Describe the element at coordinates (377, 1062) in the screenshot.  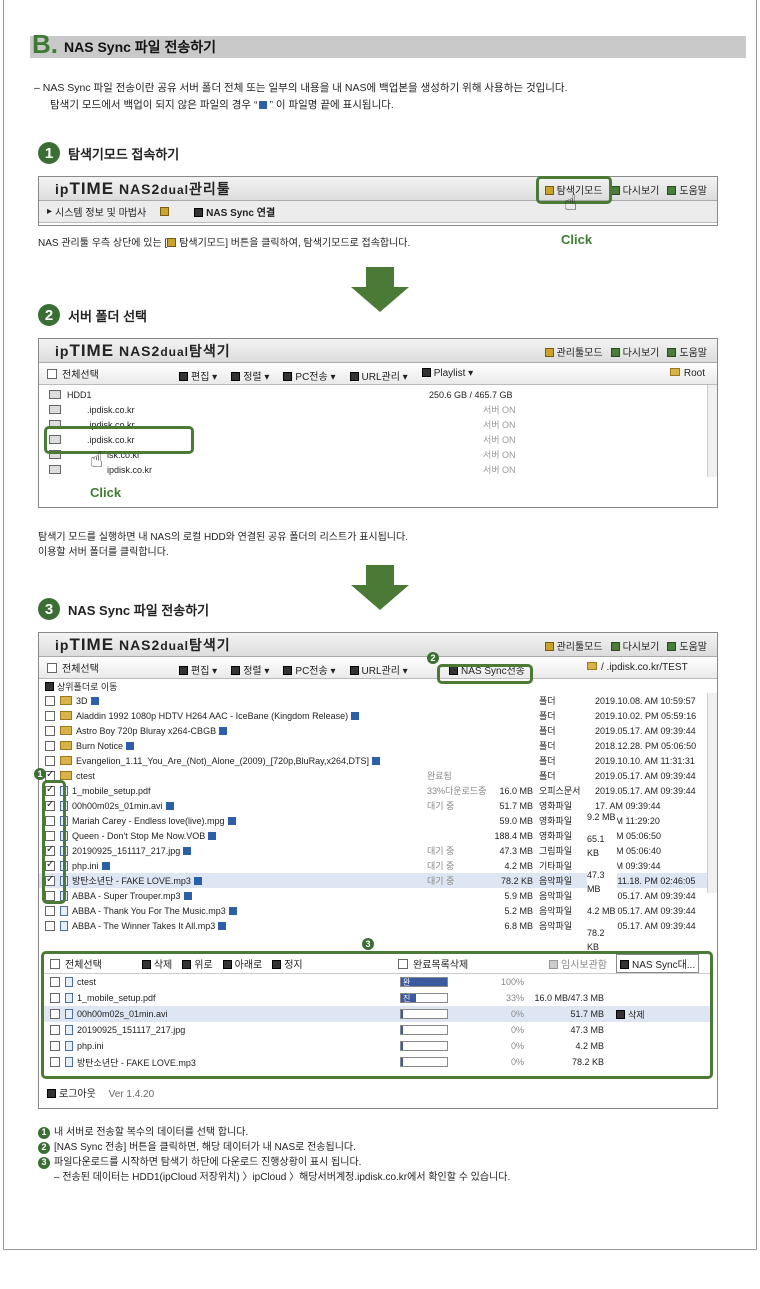
I see `queue-row: 방탄소년단 - FAKE LOVE.mp3 대 0% 78.2 KB` at that location.